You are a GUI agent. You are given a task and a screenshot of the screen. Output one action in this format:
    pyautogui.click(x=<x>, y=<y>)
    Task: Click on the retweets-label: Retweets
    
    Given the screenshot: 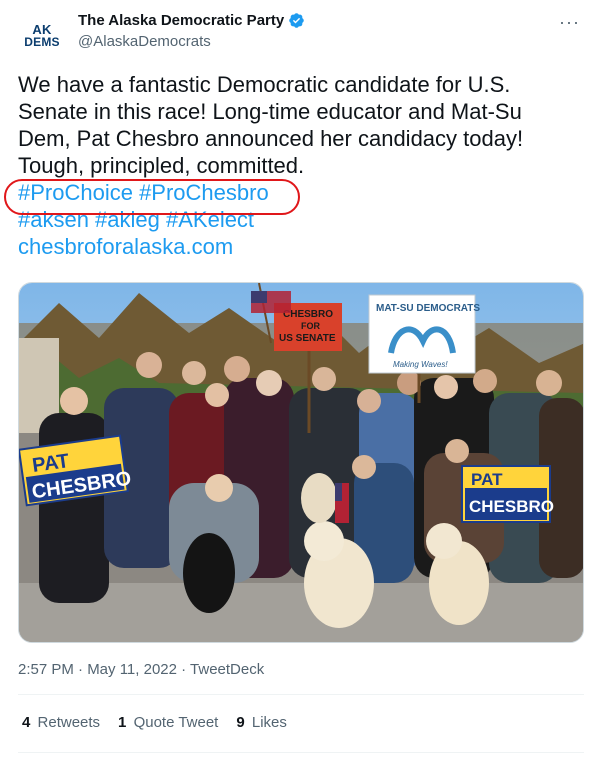 What is the action you would take?
    pyautogui.click(x=69, y=722)
    